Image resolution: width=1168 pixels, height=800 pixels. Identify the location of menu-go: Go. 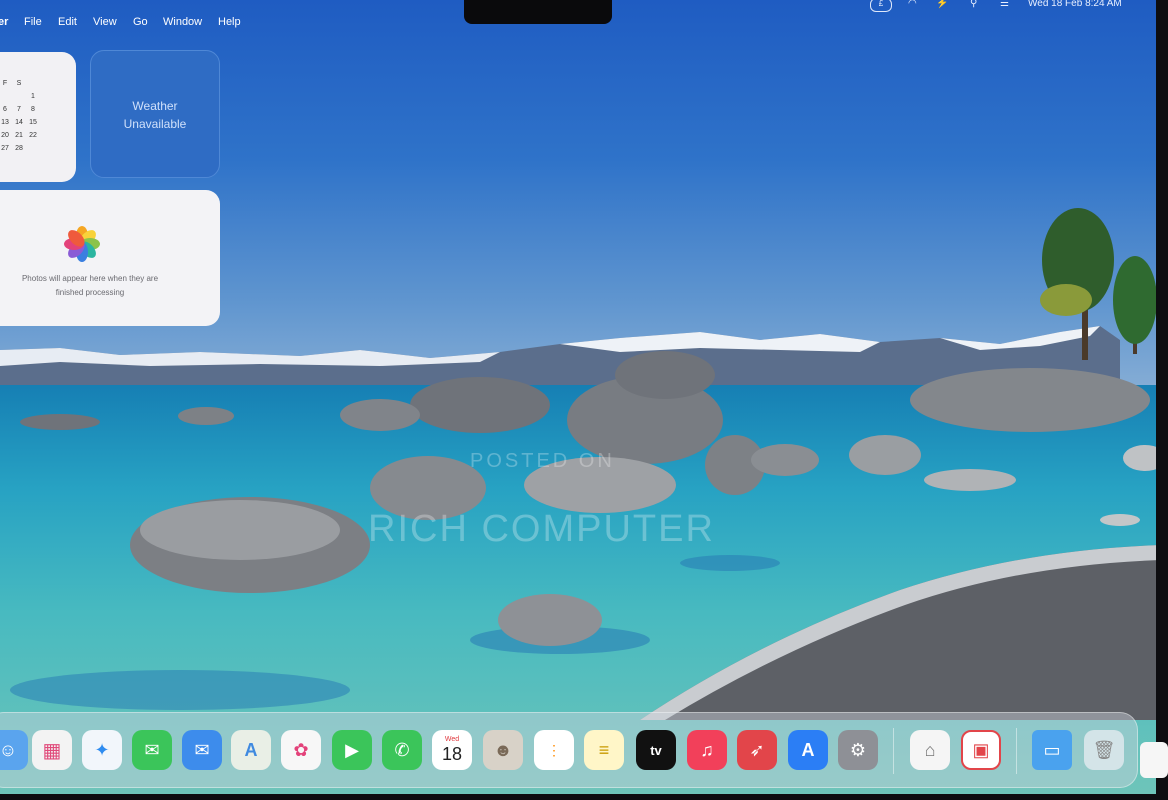
(140, 22).